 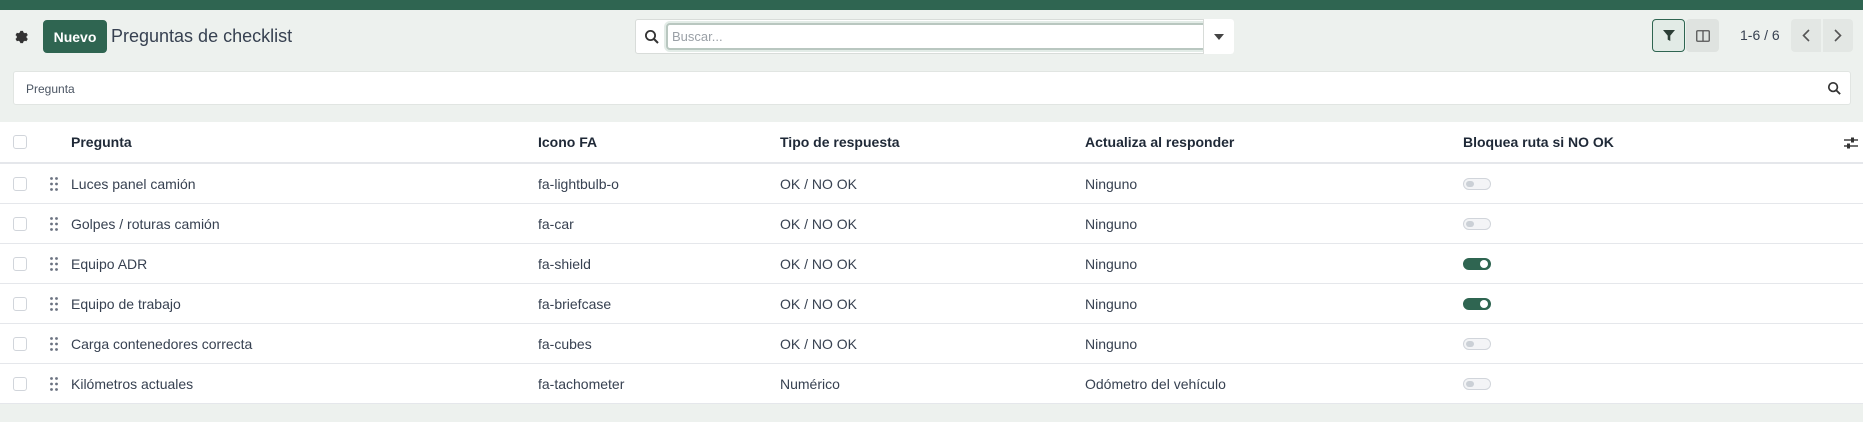 I want to click on cell-actualiza: Odómetro del vehículo, so click(x=1155, y=383).